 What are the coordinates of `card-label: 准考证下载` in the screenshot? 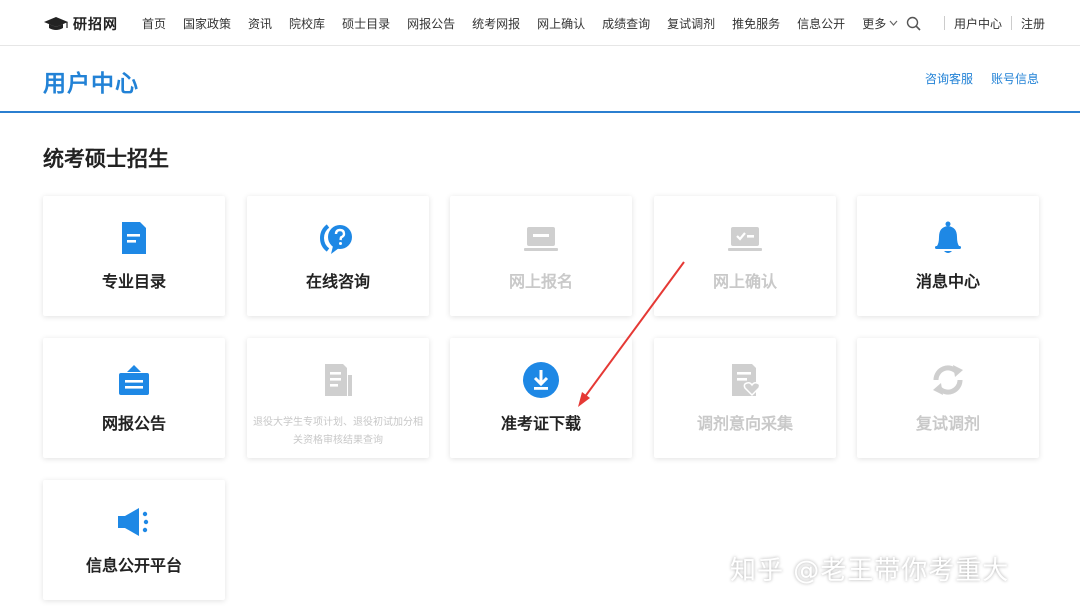 It's located at (540, 423).